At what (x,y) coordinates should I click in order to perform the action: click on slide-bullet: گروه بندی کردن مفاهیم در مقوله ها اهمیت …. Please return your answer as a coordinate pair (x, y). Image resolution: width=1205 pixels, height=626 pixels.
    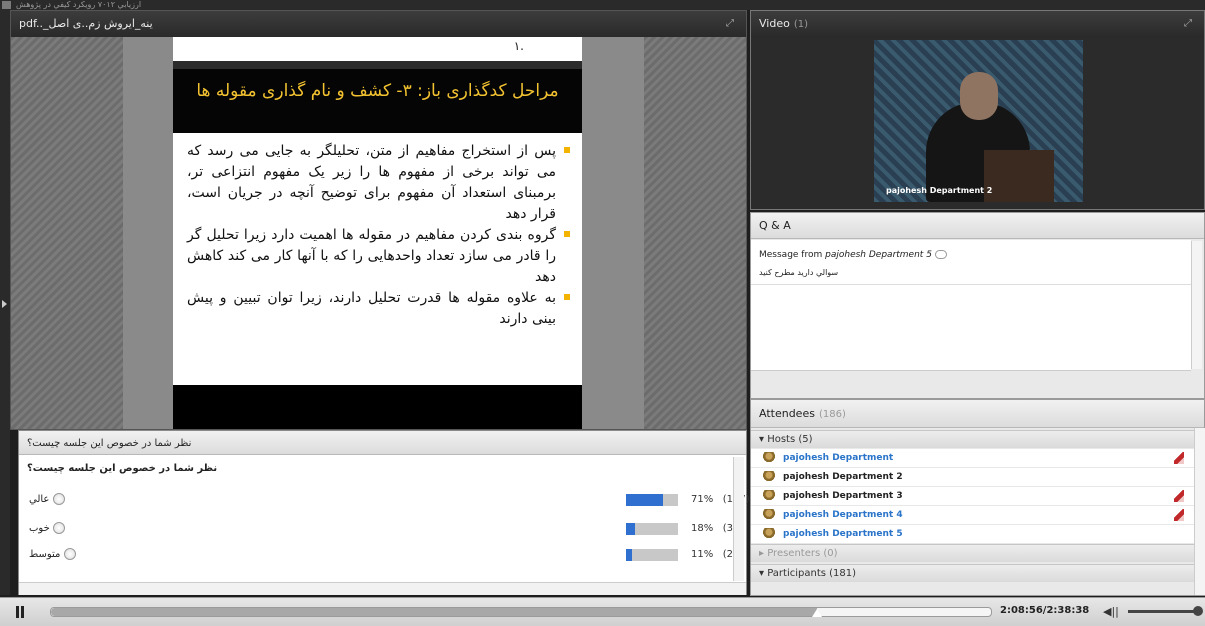
    Looking at the image, I should click on (378, 256).